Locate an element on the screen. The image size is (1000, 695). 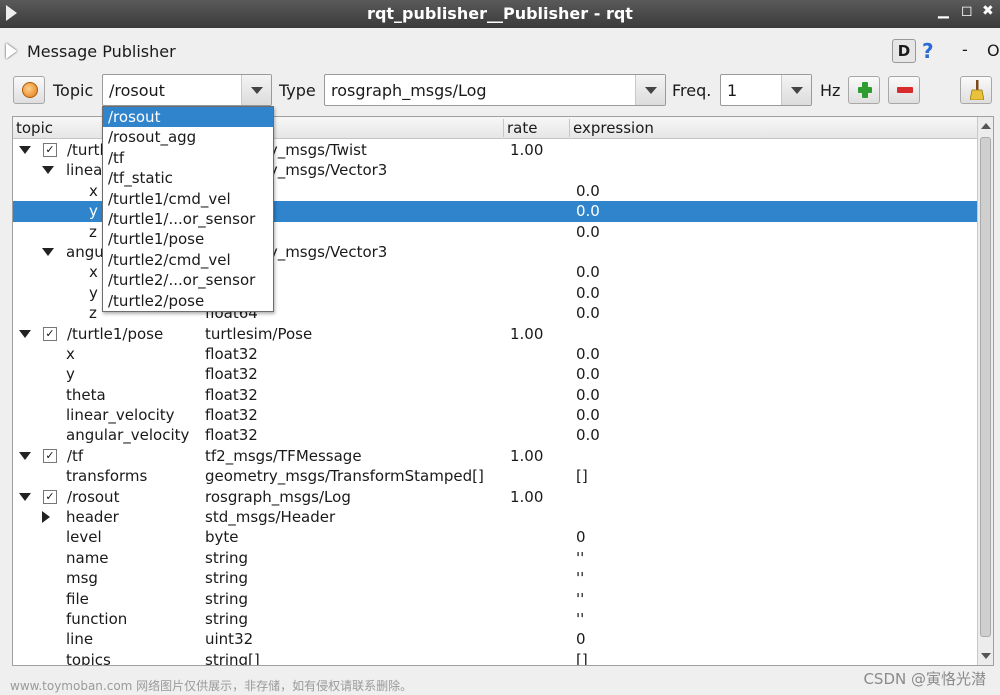
cell-topic: /turtle1/pose is located at coordinates (115, 333).